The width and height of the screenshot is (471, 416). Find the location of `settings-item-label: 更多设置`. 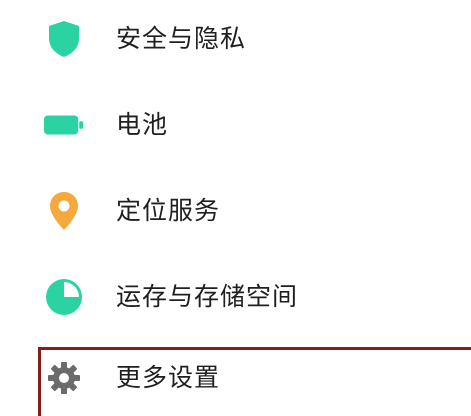

settings-item-label: 更多设置 is located at coordinates (168, 377).